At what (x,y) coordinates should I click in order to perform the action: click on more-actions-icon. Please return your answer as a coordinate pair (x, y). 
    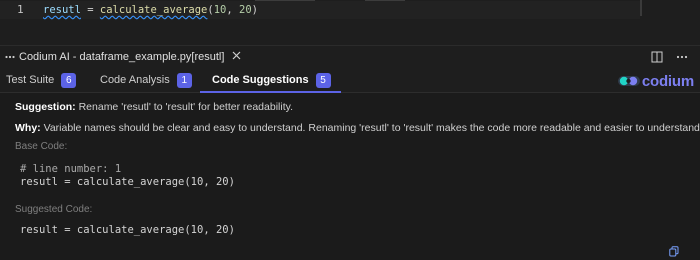
    Looking at the image, I should click on (682, 57).